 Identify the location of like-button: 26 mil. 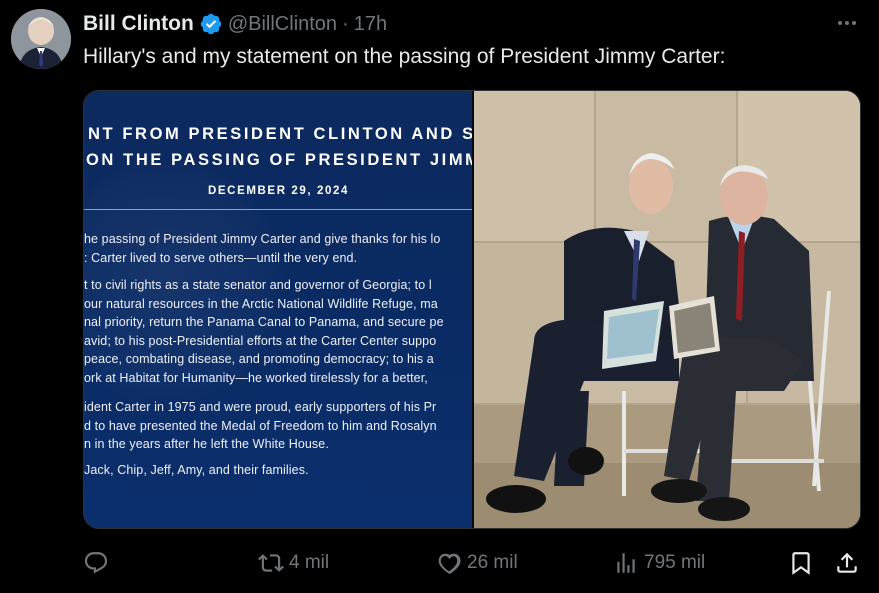
(477, 563).